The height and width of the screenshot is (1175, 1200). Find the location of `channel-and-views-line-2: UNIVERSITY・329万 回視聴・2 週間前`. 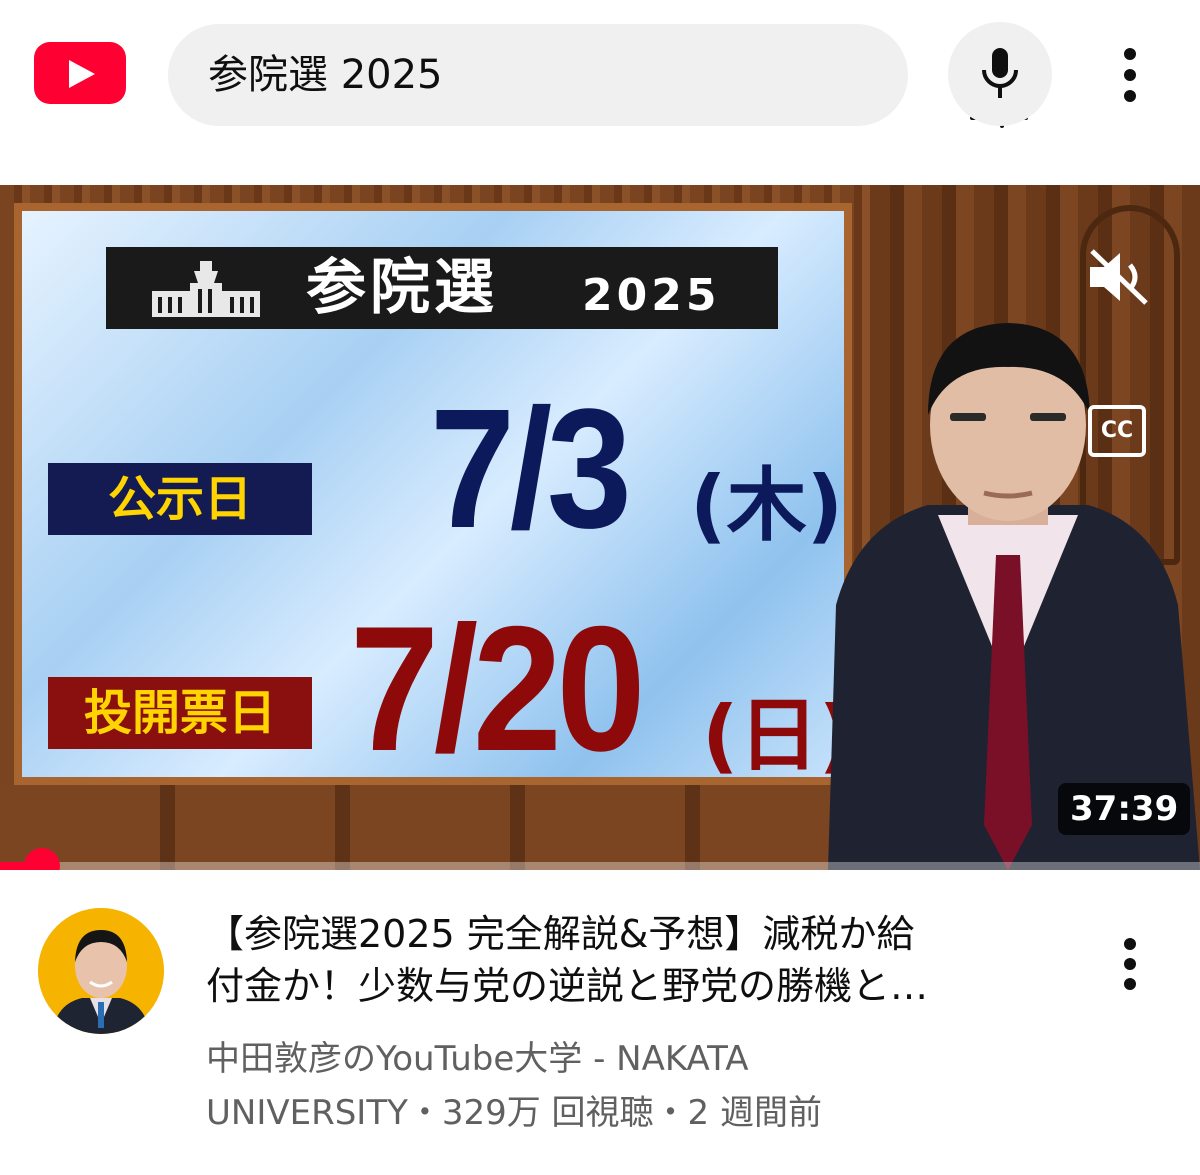

channel-and-views-line-2: UNIVERSITY・329万 回視聴・2 週間前 is located at coordinates (514, 1113).